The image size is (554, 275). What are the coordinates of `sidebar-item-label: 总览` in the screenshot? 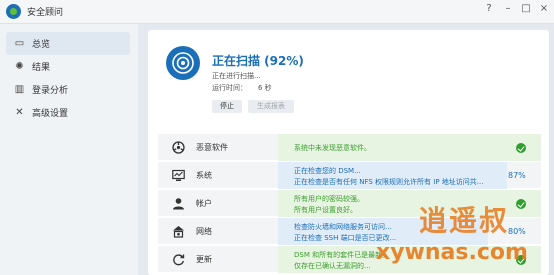 It's located at (41, 45).